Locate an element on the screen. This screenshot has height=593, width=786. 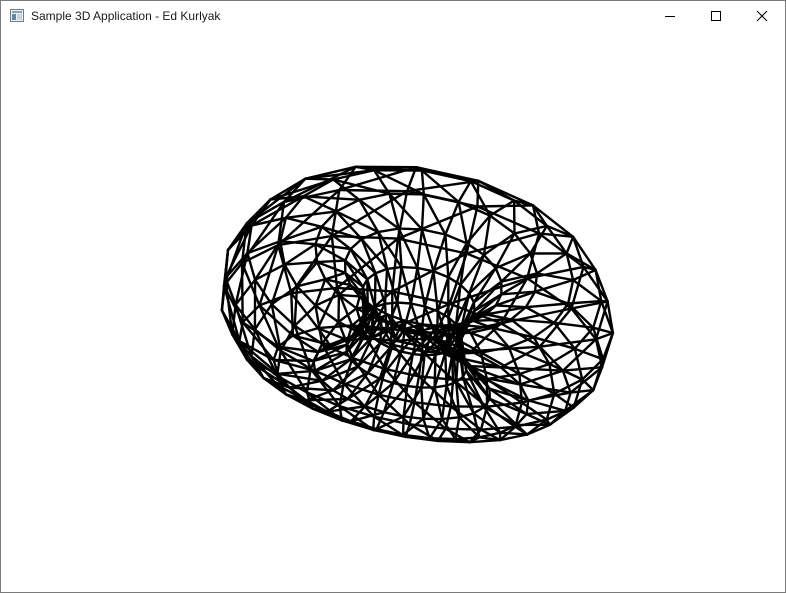
window-app-icon is located at coordinates (17, 15).